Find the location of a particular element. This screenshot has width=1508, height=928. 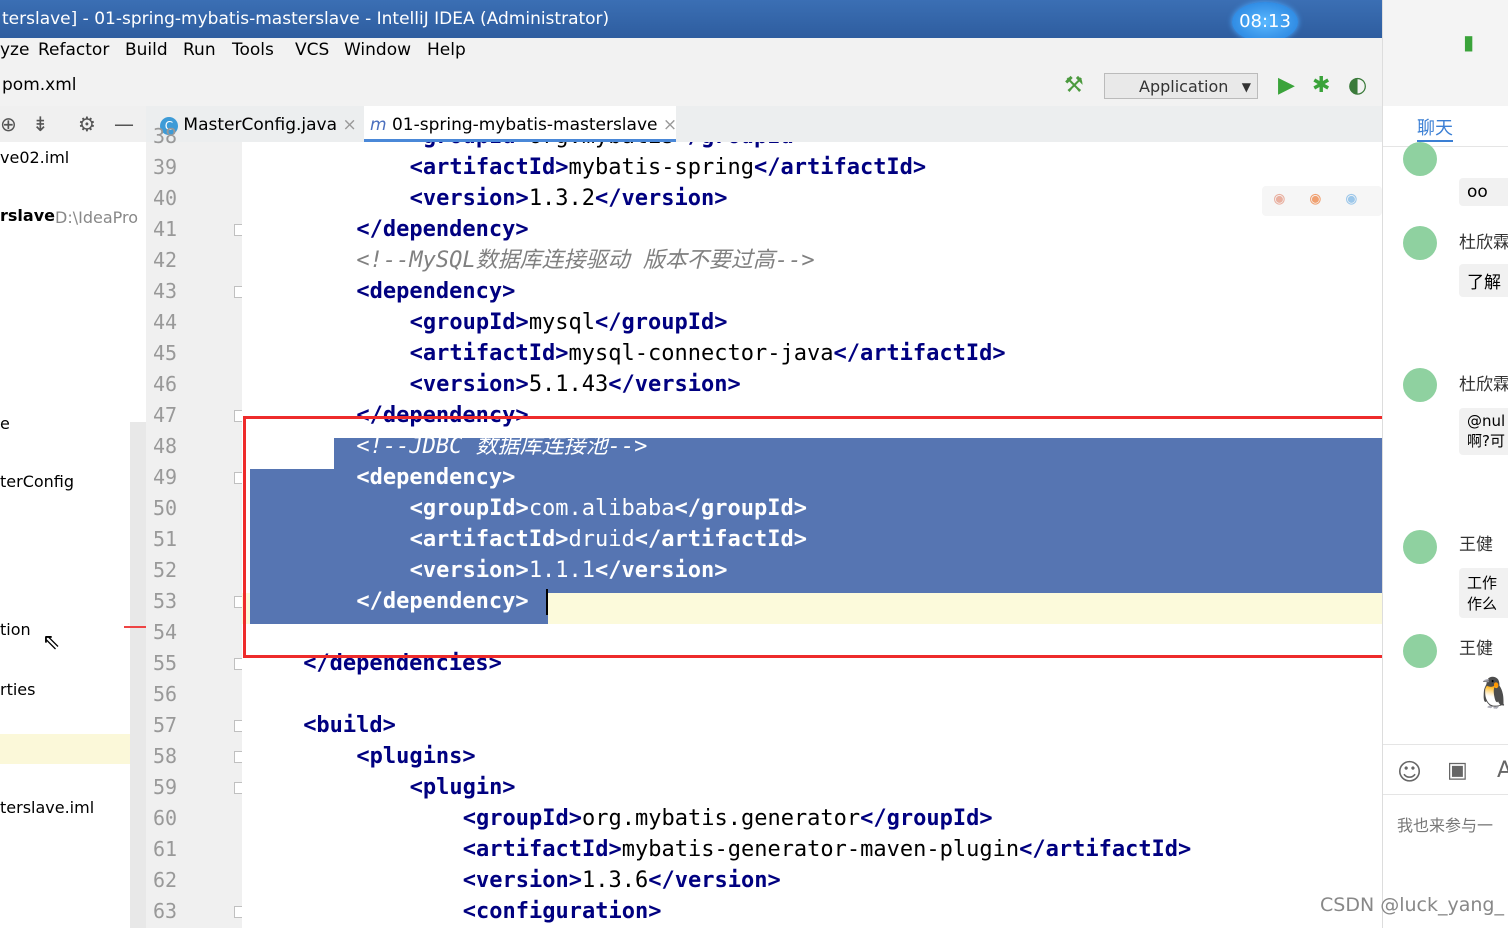

coverage-icon: ◐ is located at coordinates (1357, 86).